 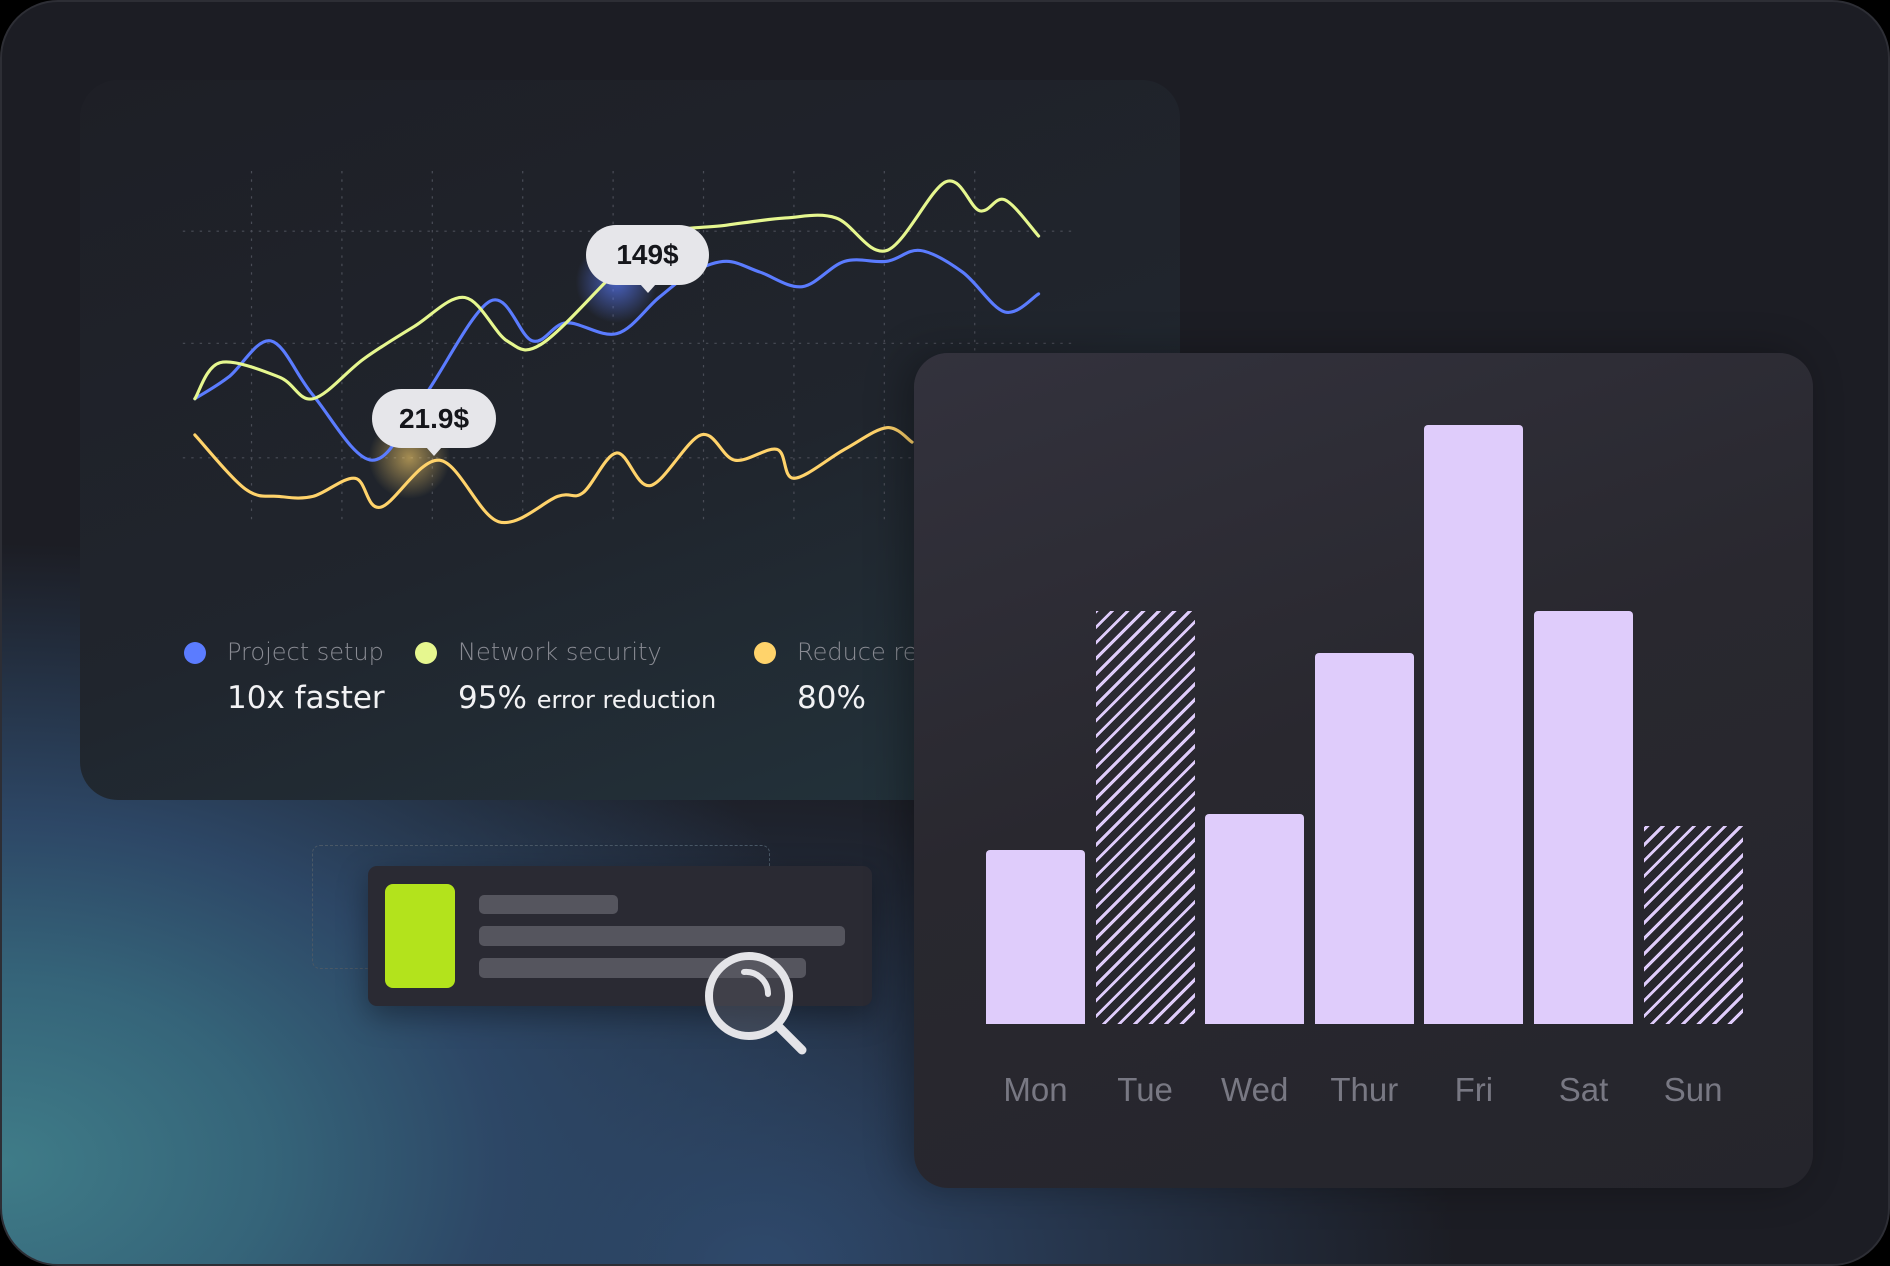 What do you see at coordinates (426, 653) in the screenshot?
I see `legend-dot-network-security` at bounding box center [426, 653].